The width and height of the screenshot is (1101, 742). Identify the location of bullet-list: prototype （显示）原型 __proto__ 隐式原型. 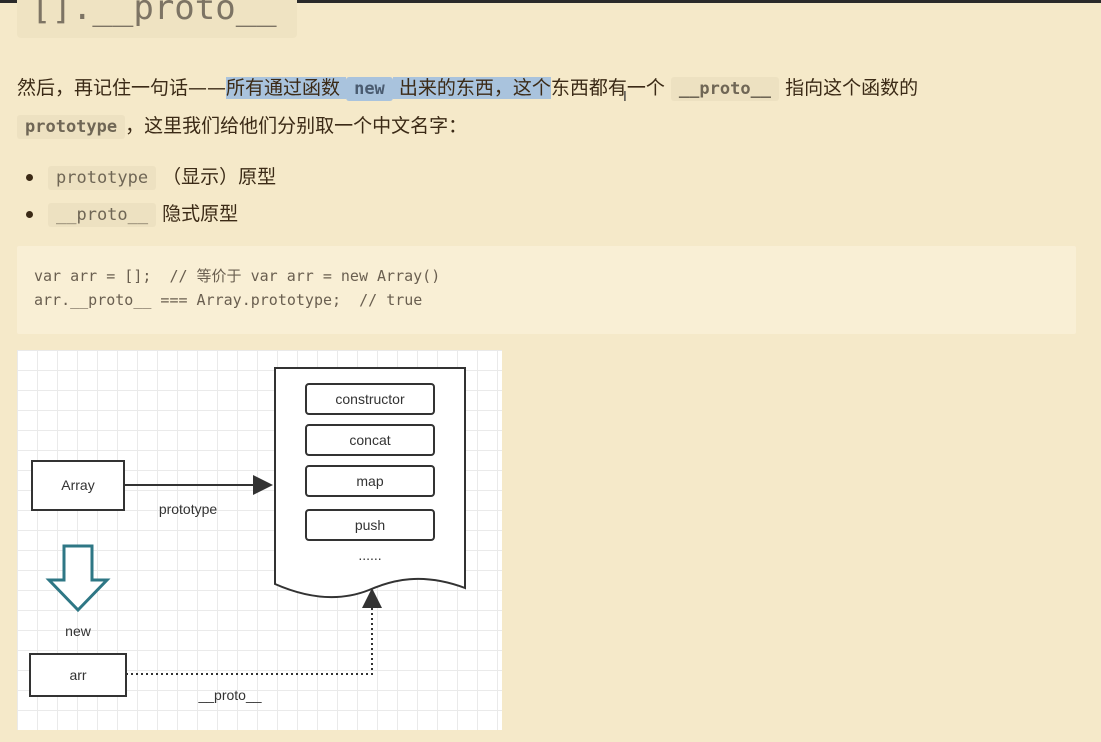
(149, 197).